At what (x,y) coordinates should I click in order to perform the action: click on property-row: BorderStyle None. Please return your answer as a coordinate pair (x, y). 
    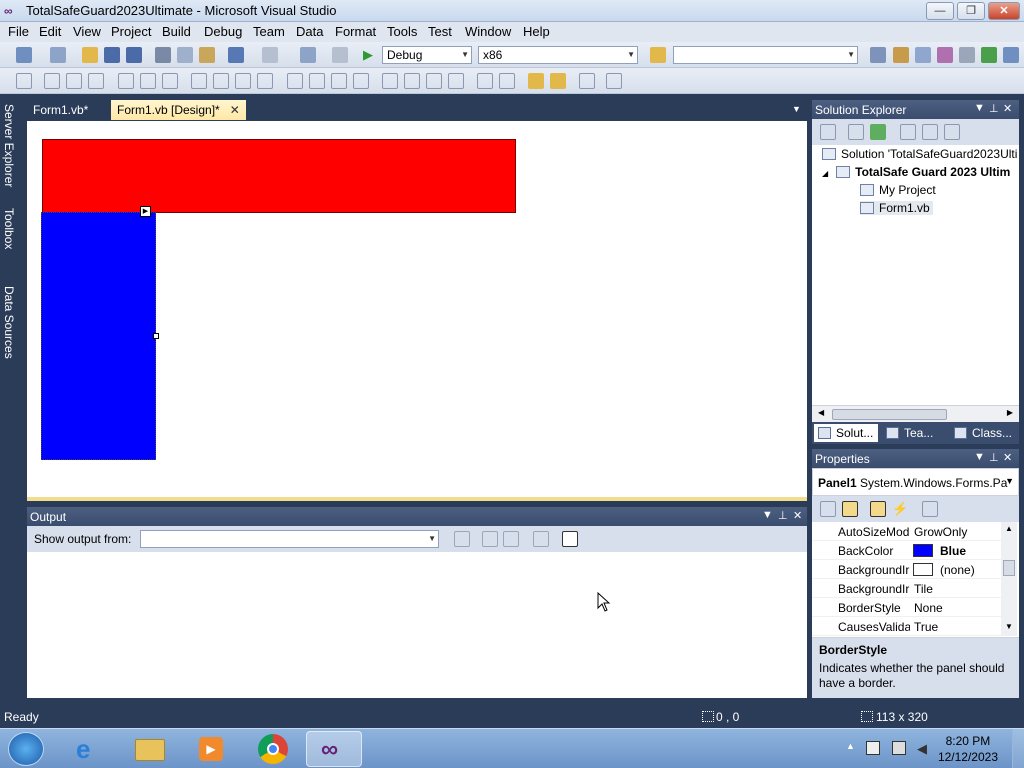
    Looking at the image, I should click on (907, 607).